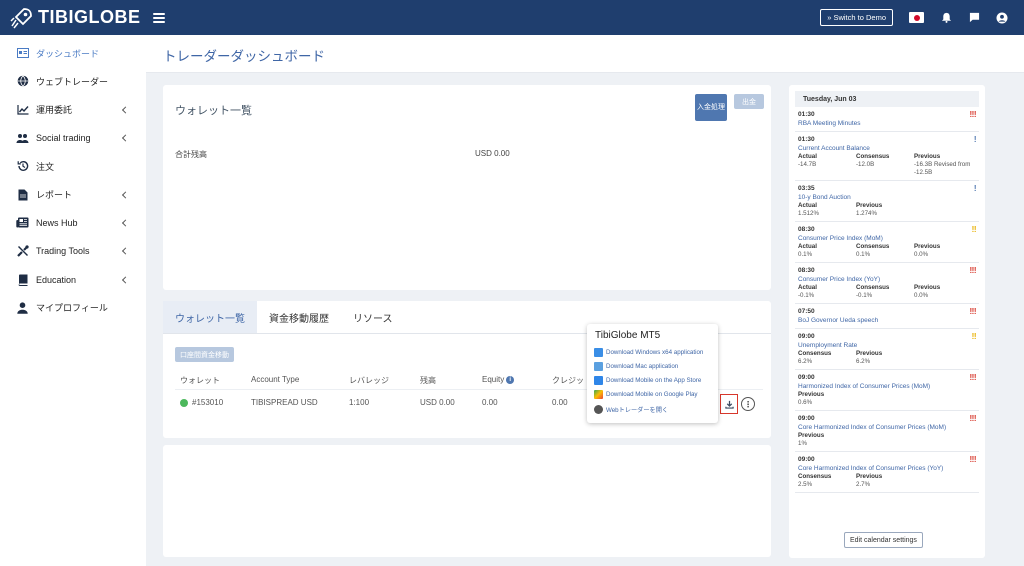  I want to click on total-balance-value: USD 0.00, so click(492, 153).